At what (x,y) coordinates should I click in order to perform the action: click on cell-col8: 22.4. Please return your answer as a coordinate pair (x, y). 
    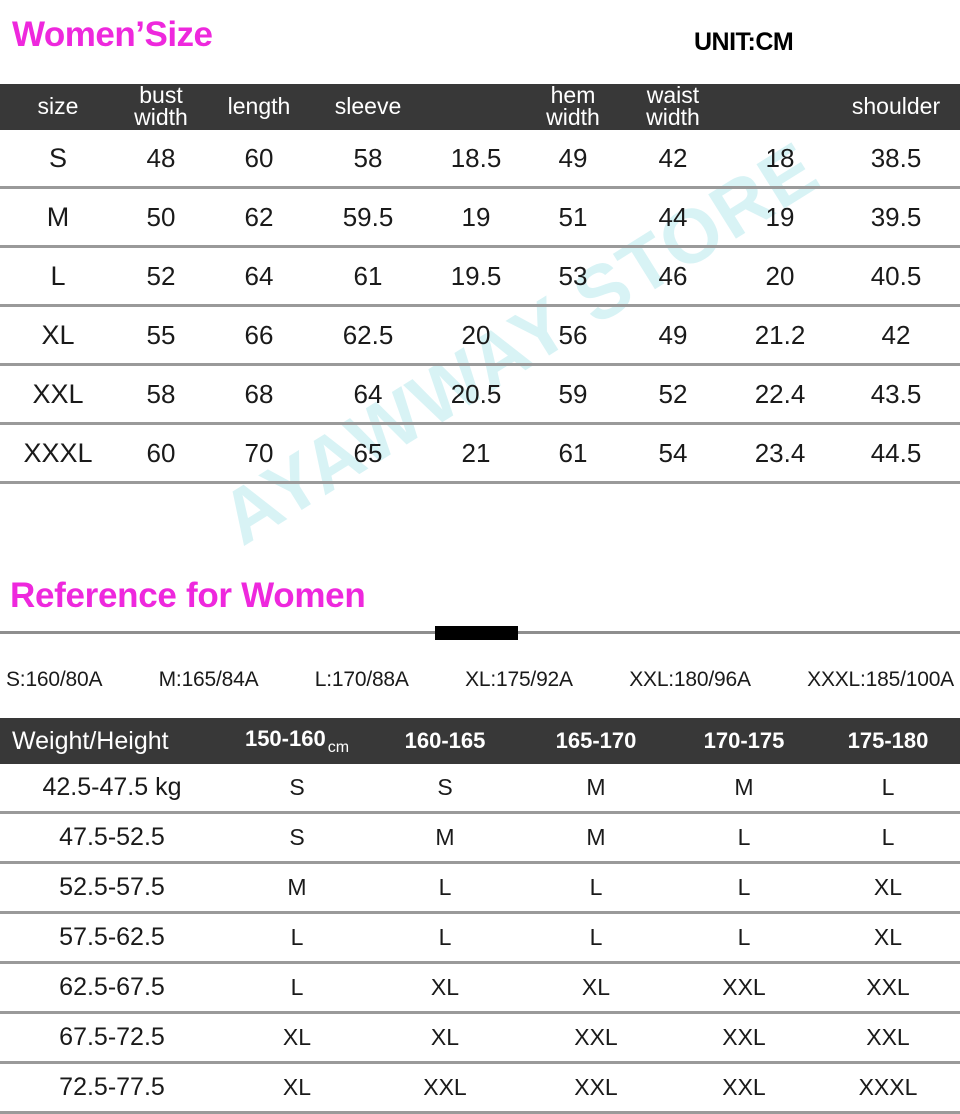
    Looking at the image, I should click on (780, 394).